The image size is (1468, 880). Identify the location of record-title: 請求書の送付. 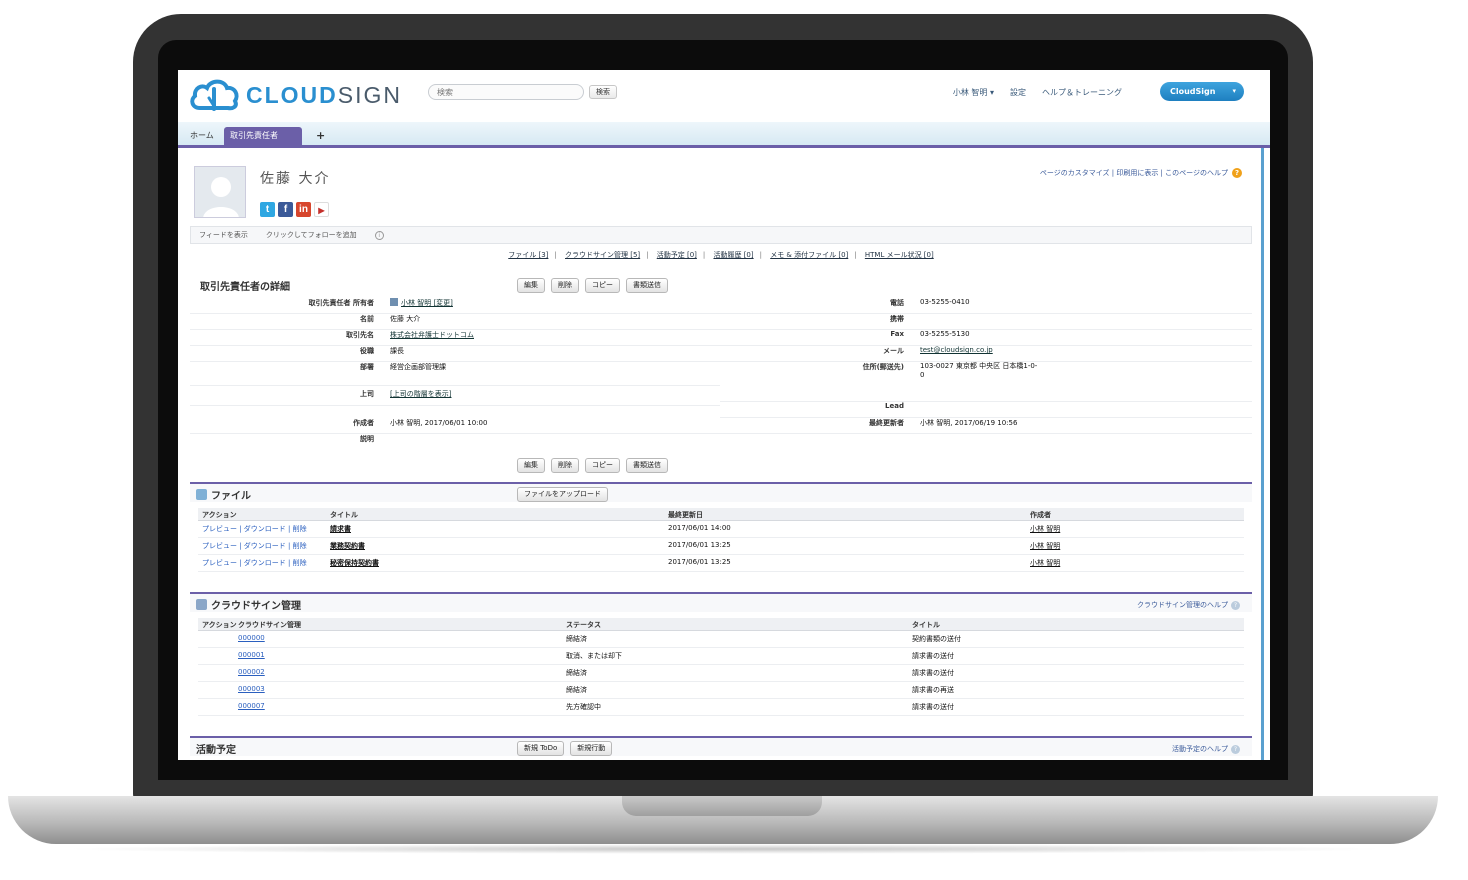
(933, 707).